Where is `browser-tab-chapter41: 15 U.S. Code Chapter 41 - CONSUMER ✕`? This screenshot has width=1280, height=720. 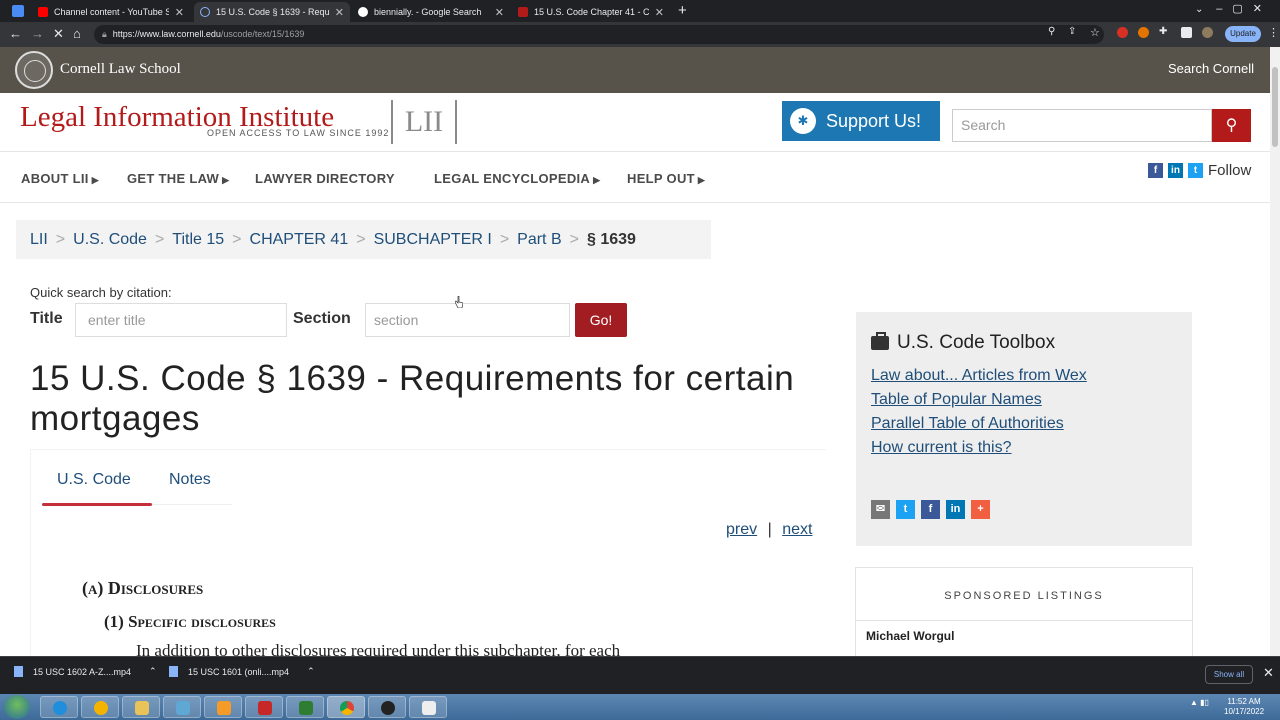 browser-tab-chapter41: 15 U.S. Code Chapter 41 - CONSUMER ✕ is located at coordinates (591, 12).